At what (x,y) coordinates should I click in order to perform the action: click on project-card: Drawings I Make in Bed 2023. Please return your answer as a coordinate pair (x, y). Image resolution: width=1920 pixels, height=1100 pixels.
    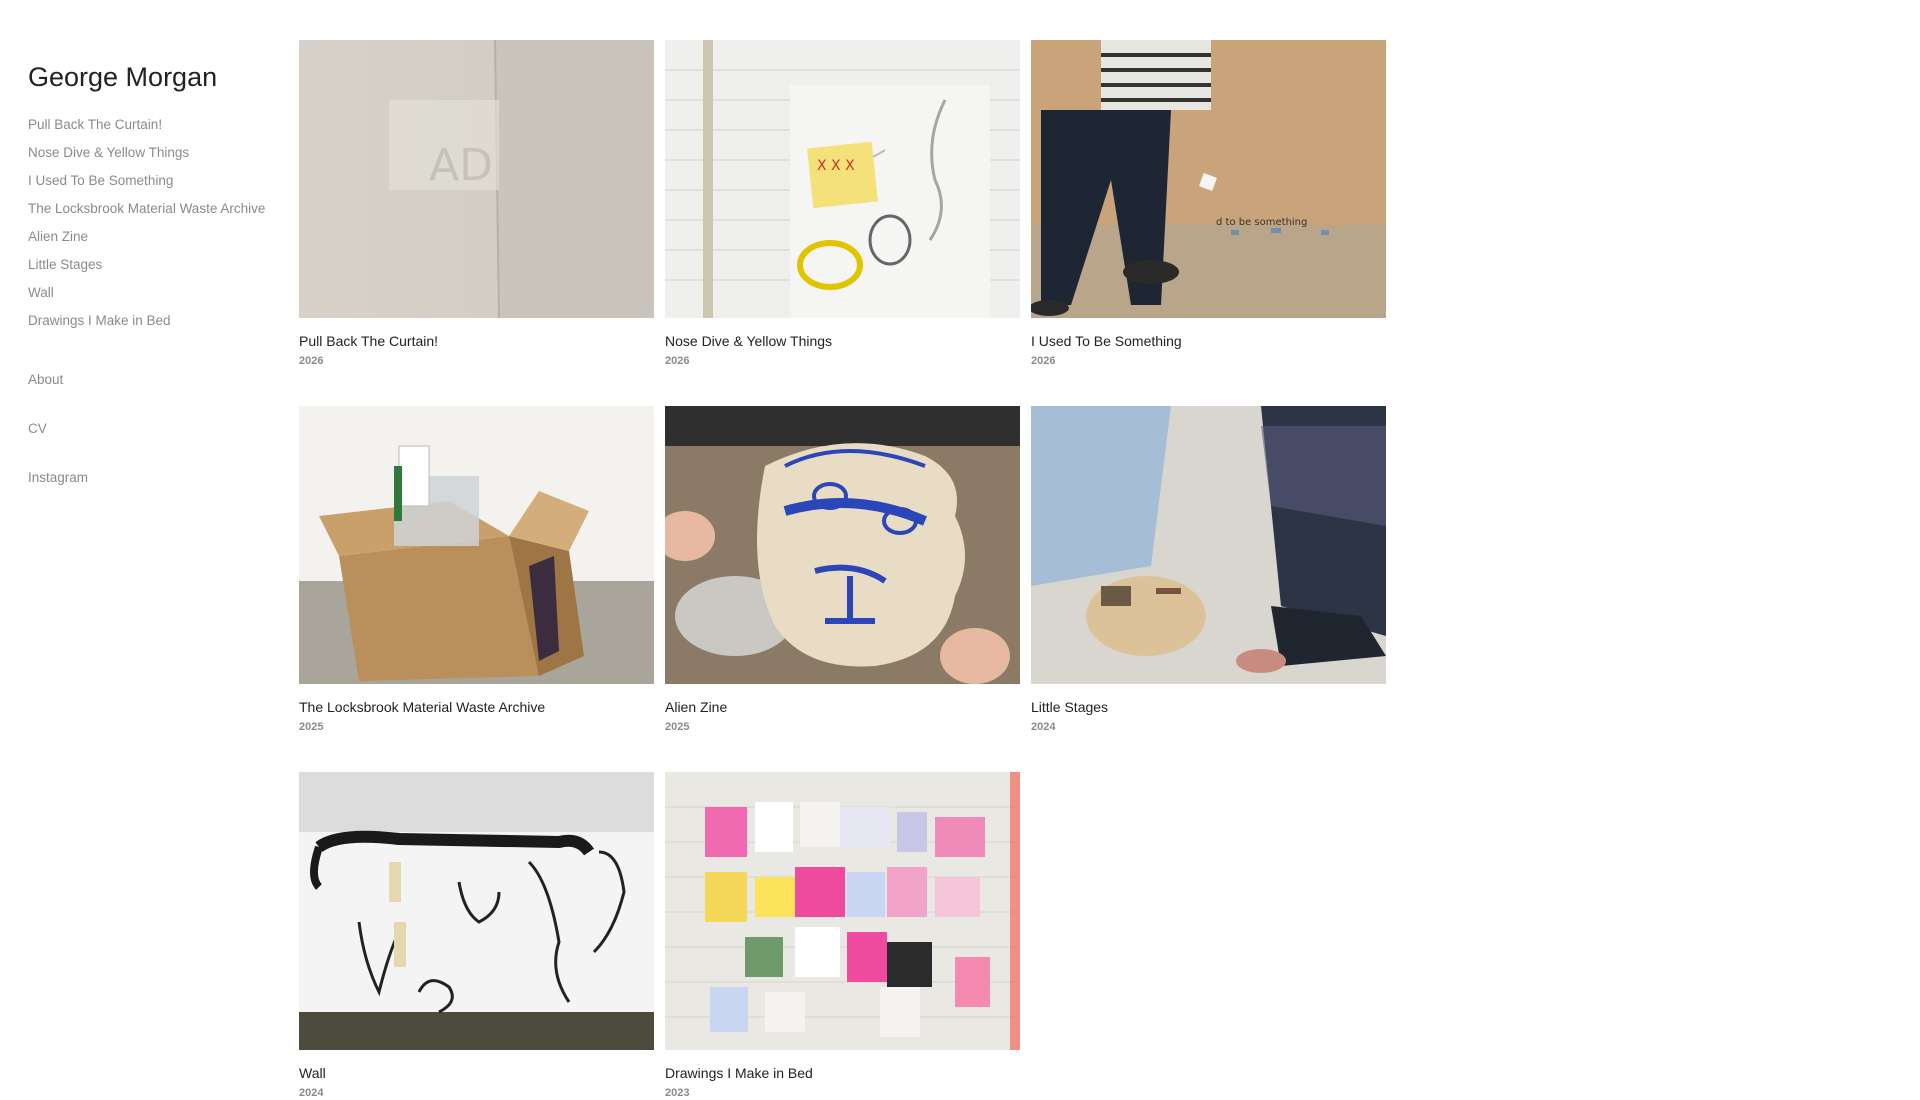
    Looking at the image, I should click on (842, 936).